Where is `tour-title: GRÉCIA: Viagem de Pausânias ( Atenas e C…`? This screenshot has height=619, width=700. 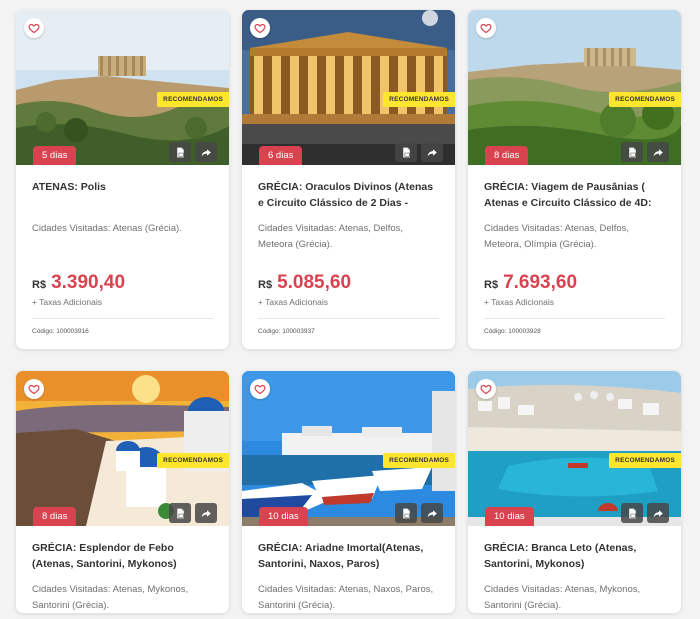
tour-title: GRÉCIA: Viagem de Pausânias ( Atenas e C… is located at coordinates (574, 195).